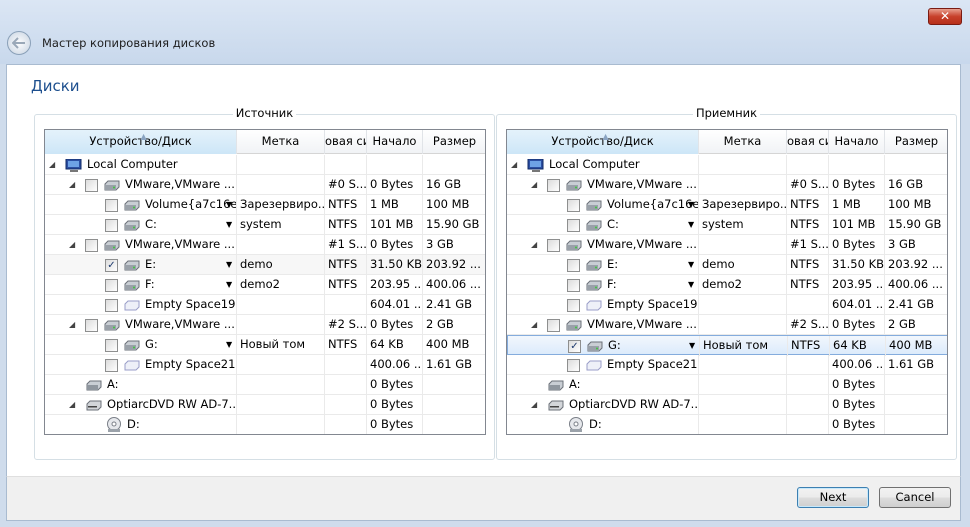  What do you see at coordinates (915, 497) in the screenshot?
I see `cancel-button: Cancel` at bounding box center [915, 497].